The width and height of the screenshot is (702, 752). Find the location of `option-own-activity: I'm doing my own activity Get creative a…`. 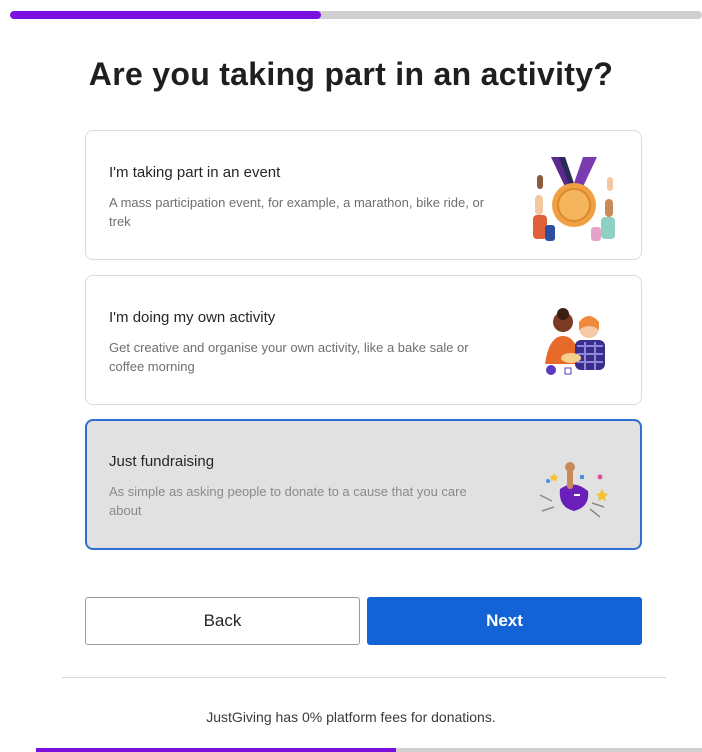

option-own-activity: I'm doing my own activity Get creative a… is located at coordinates (363, 340).